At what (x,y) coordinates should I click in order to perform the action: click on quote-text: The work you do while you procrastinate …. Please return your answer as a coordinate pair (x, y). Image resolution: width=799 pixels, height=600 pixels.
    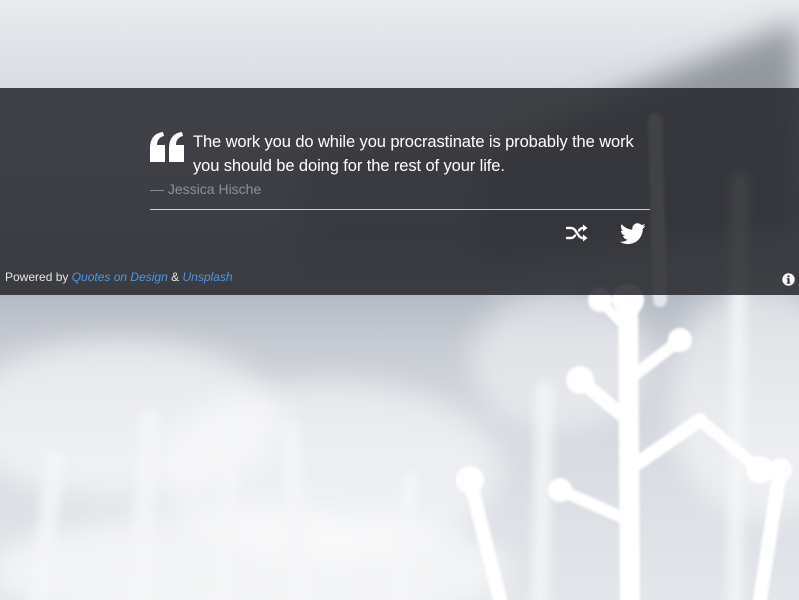
    Looking at the image, I should click on (413, 154).